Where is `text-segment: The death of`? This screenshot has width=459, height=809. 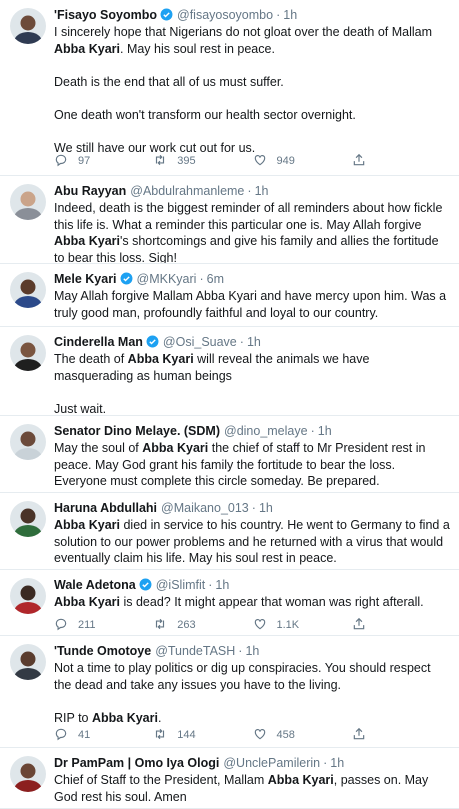 text-segment: The death of is located at coordinates (91, 359).